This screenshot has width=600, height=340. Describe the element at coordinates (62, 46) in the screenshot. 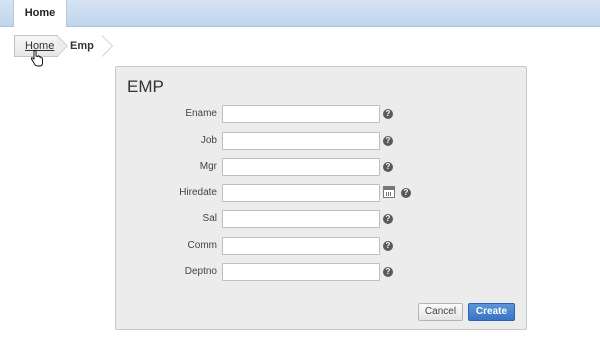

I see `breadcrumb-separator-fill` at that location.